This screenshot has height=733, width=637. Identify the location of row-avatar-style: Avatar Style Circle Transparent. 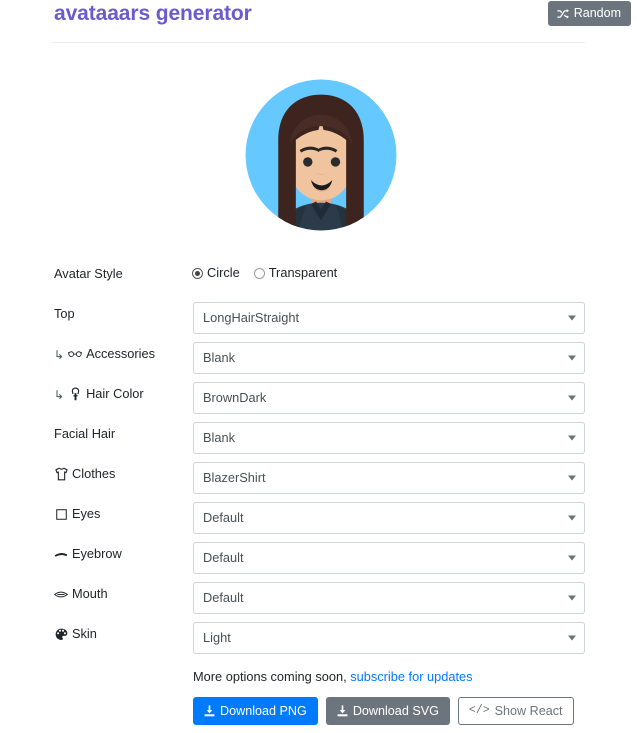
(318, 282).